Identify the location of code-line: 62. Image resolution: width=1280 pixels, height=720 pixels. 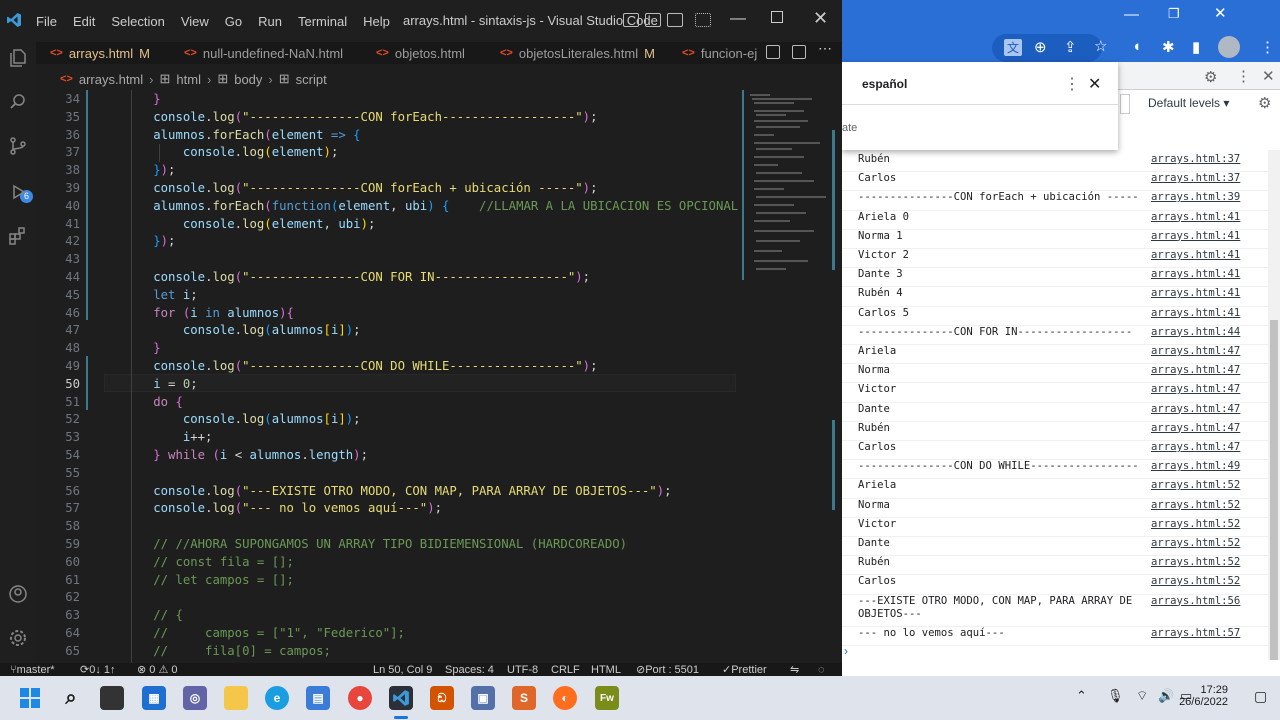
(386, 597).